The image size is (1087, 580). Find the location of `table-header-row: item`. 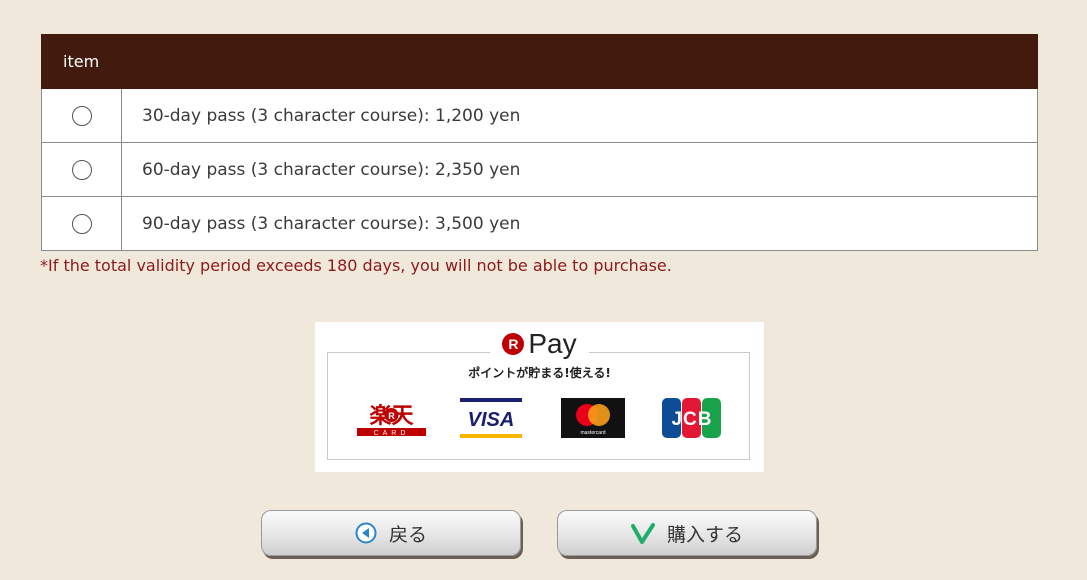

table-header-row: item is located at coordinates (539, 61).